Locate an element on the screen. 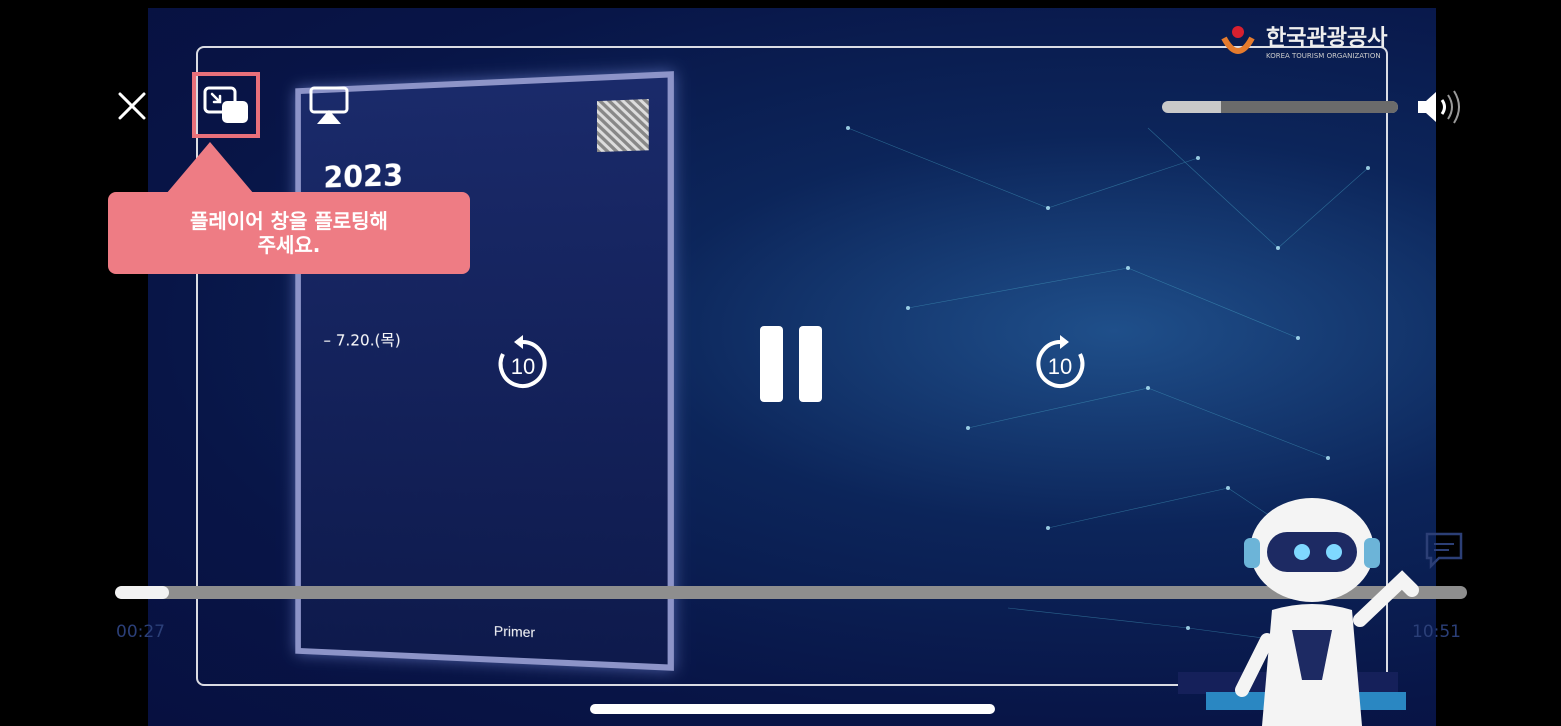 The height and width of the screenshot is (726, 1561). robot-mascot is located at coordinates (1327, 612).